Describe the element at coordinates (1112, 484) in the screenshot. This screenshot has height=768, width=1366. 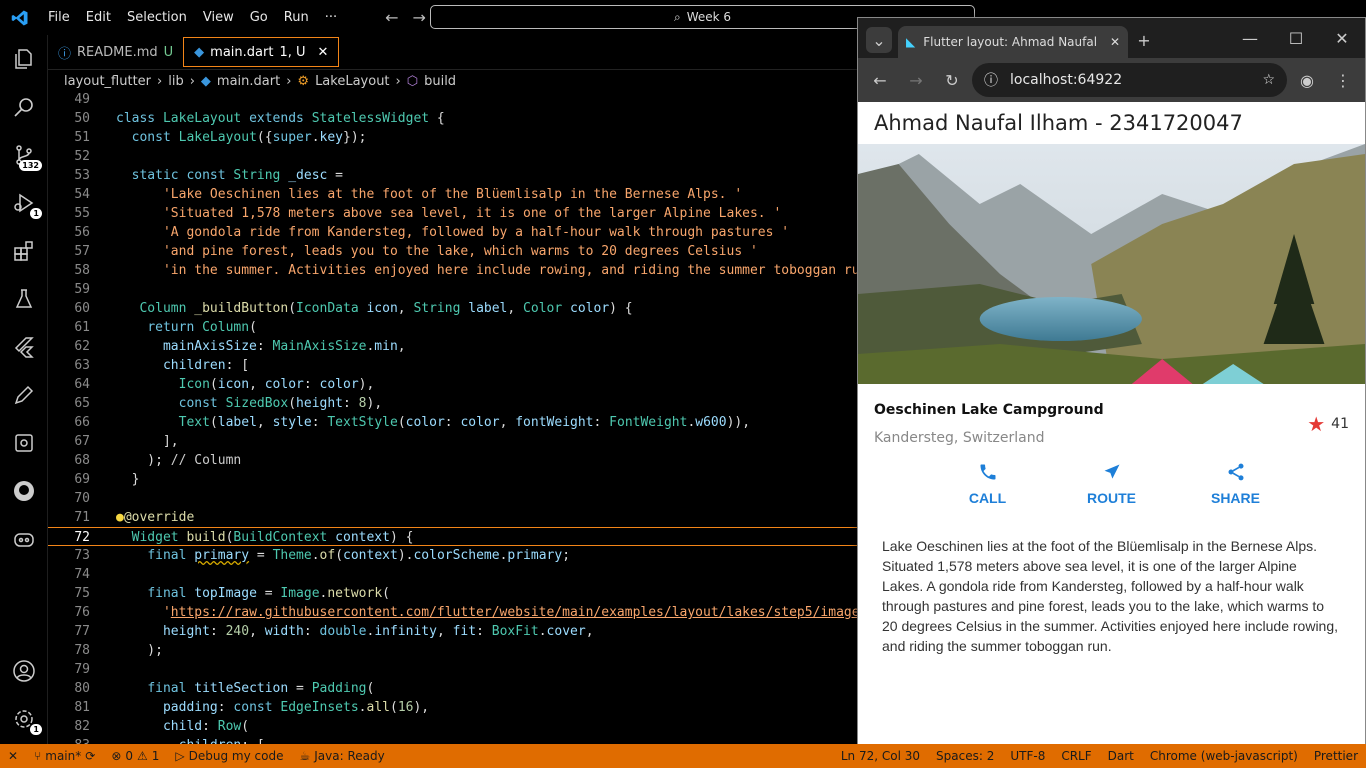
I see `route-button: ROUTE` at that location.